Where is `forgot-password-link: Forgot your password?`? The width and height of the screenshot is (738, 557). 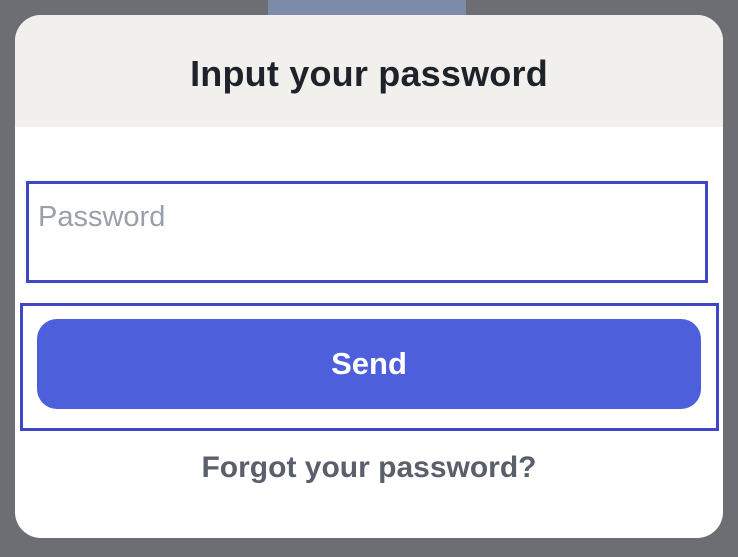 forgot-password-link: Forgot your password? is located at coordinates (369, 468).